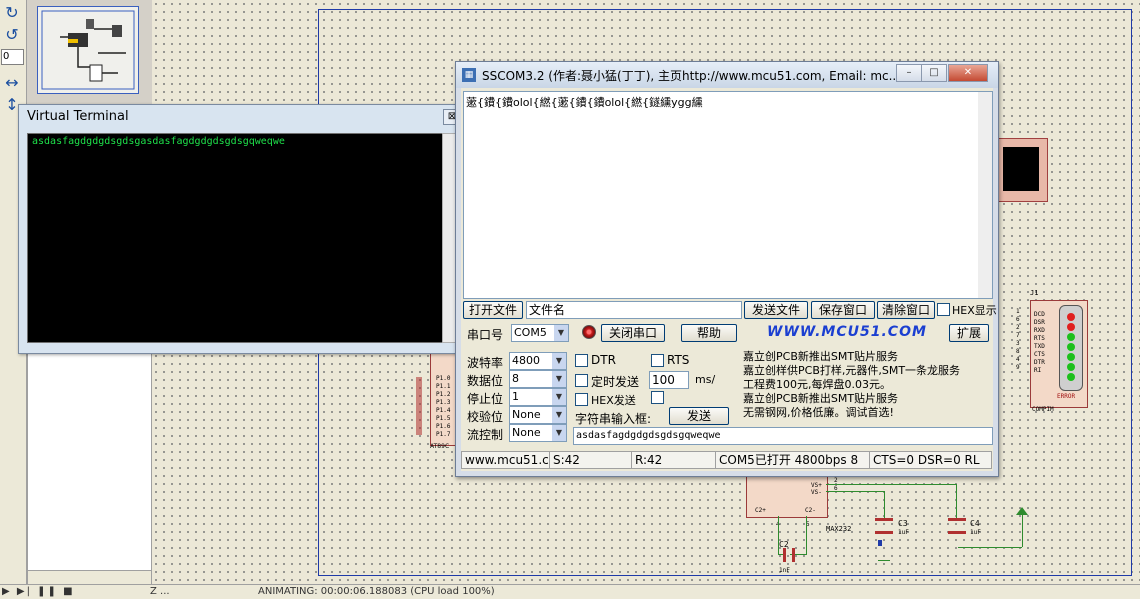 Image resolution: width=1140 pixels, height=599 pixels. What do you see at coordinates (526, 432) in the screenshot?
I see `flow-value: None` at bounding box center [526, 432].